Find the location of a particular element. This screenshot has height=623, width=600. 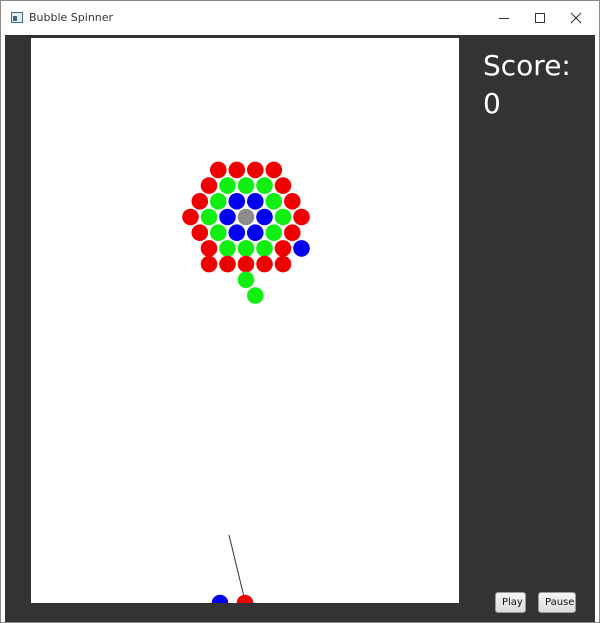

score-label: Score: is located at coordinates (527, 65).